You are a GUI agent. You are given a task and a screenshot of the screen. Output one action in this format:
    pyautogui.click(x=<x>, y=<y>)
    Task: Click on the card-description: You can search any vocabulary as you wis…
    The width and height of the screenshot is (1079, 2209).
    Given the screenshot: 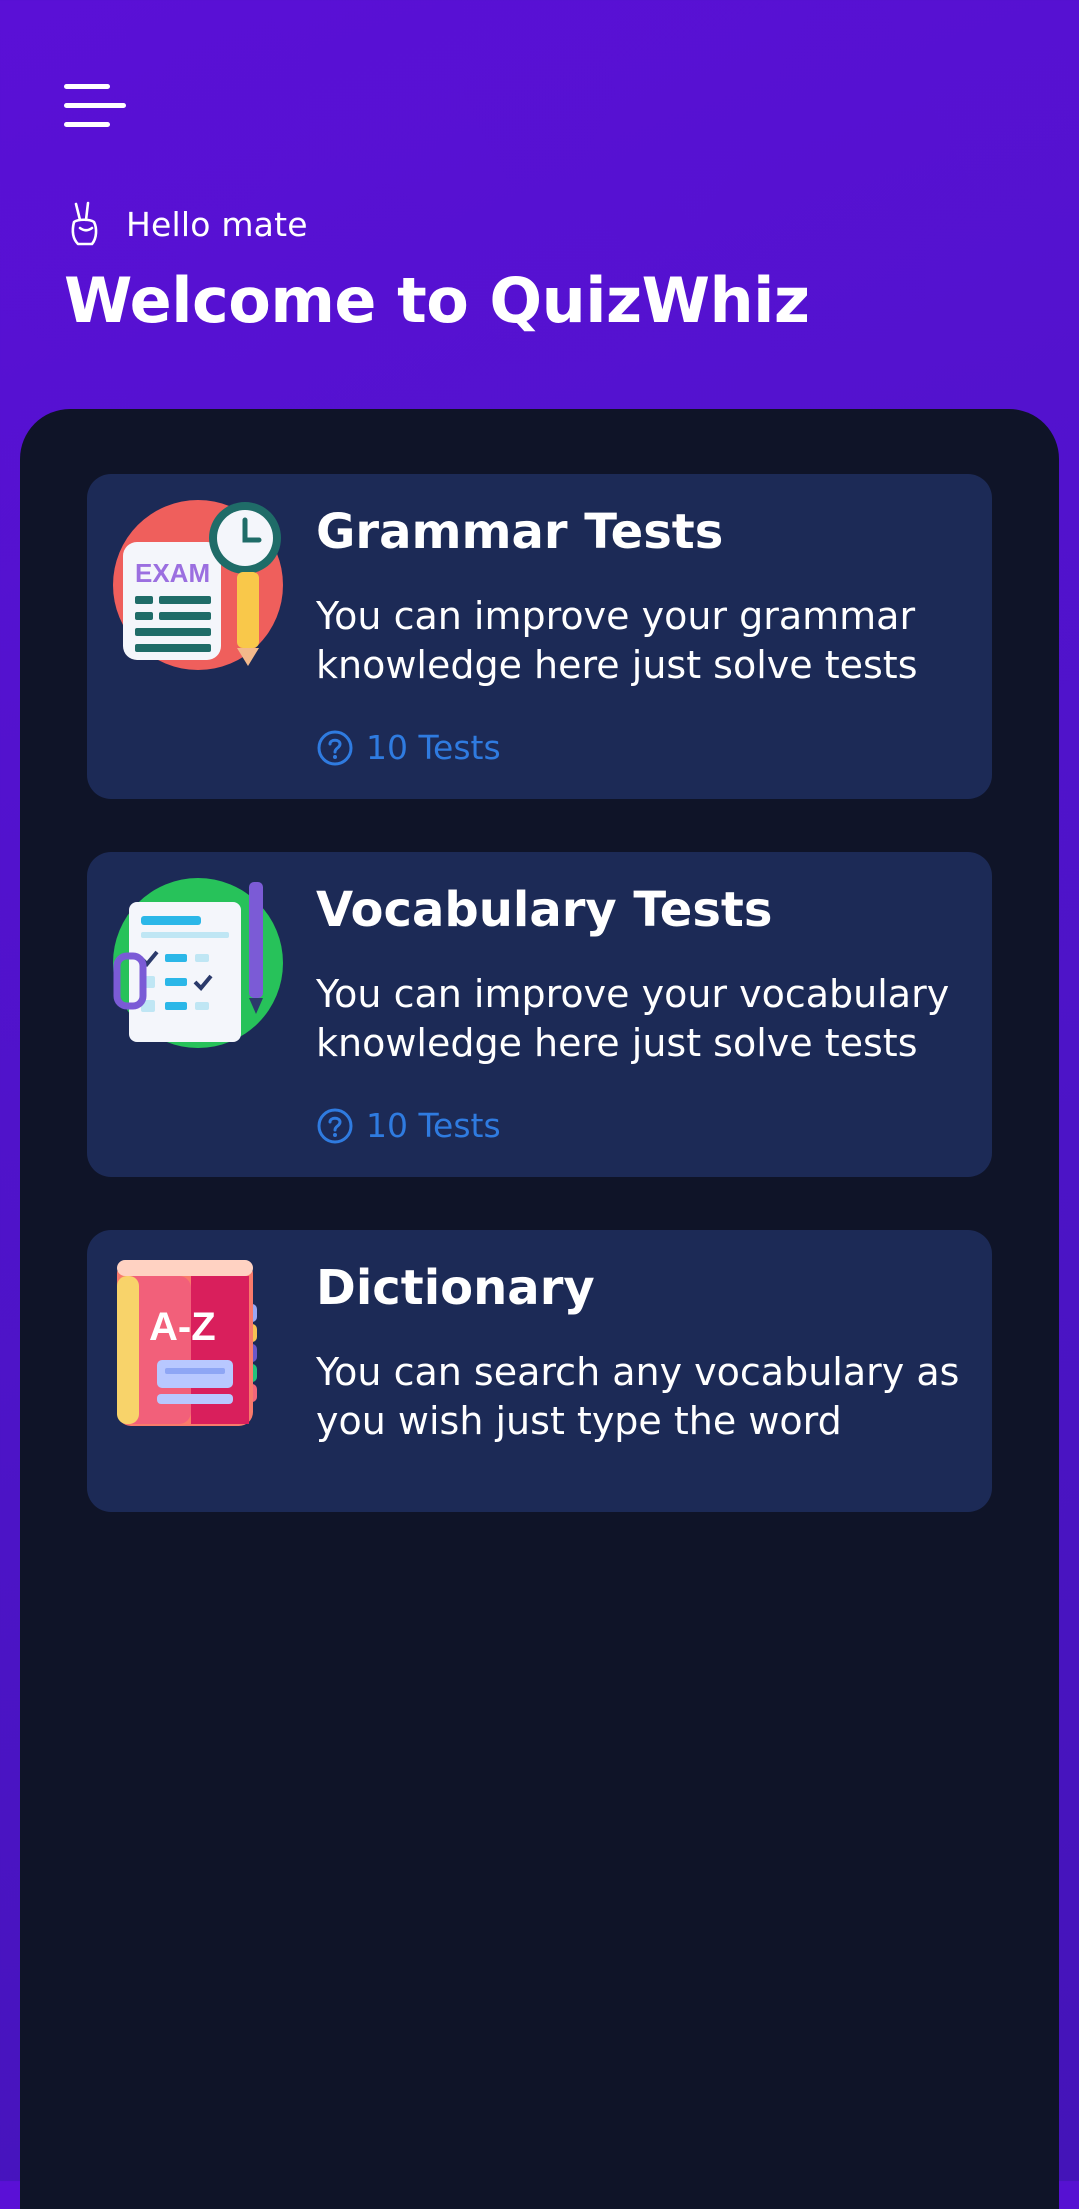 What is the action you would take?
    pyautogui.click(x=638, y=1396)
    